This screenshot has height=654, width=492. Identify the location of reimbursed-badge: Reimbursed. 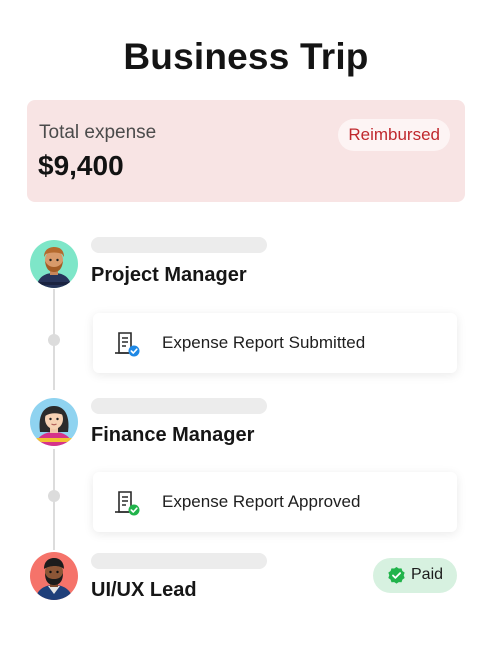
(394, 135).